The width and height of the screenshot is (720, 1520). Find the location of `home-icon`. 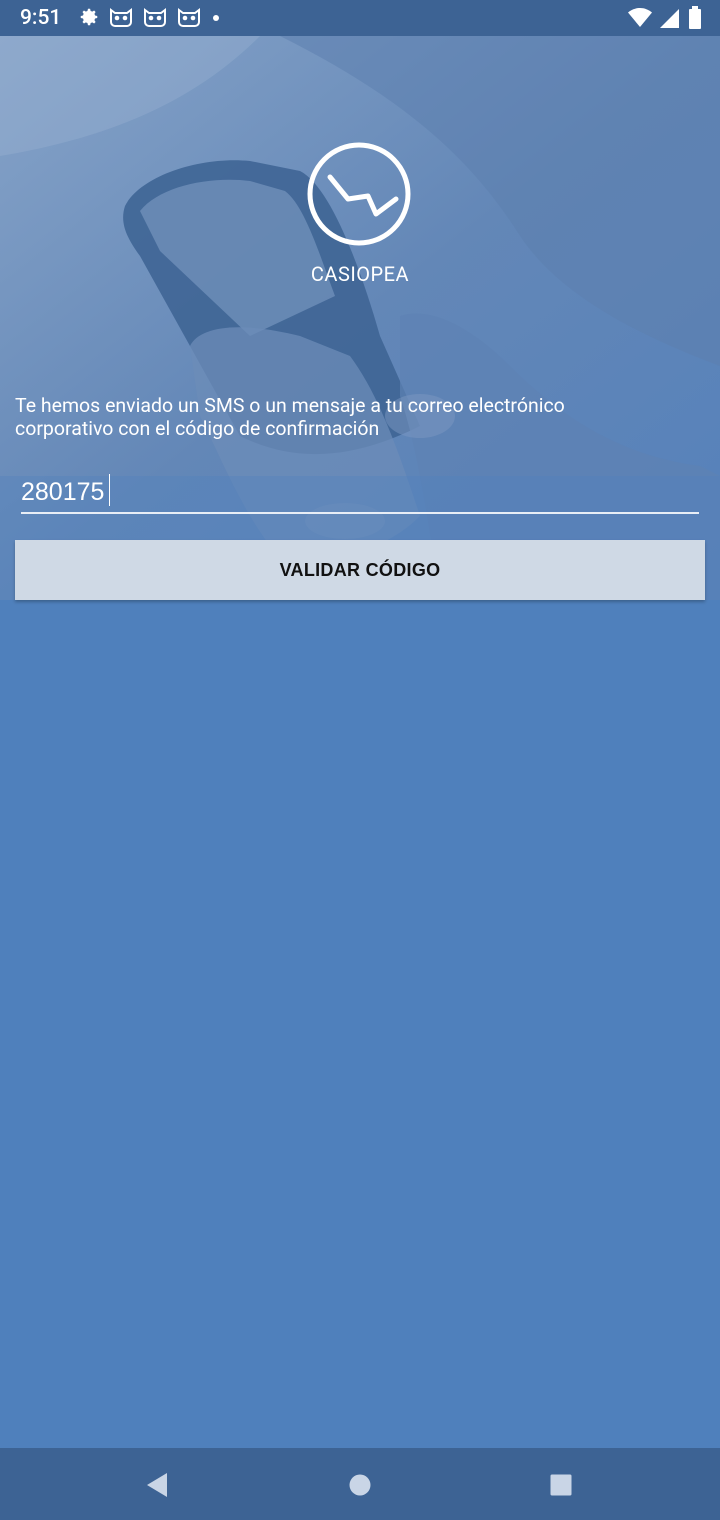

home-icon is located at coordinates (360, 1485).